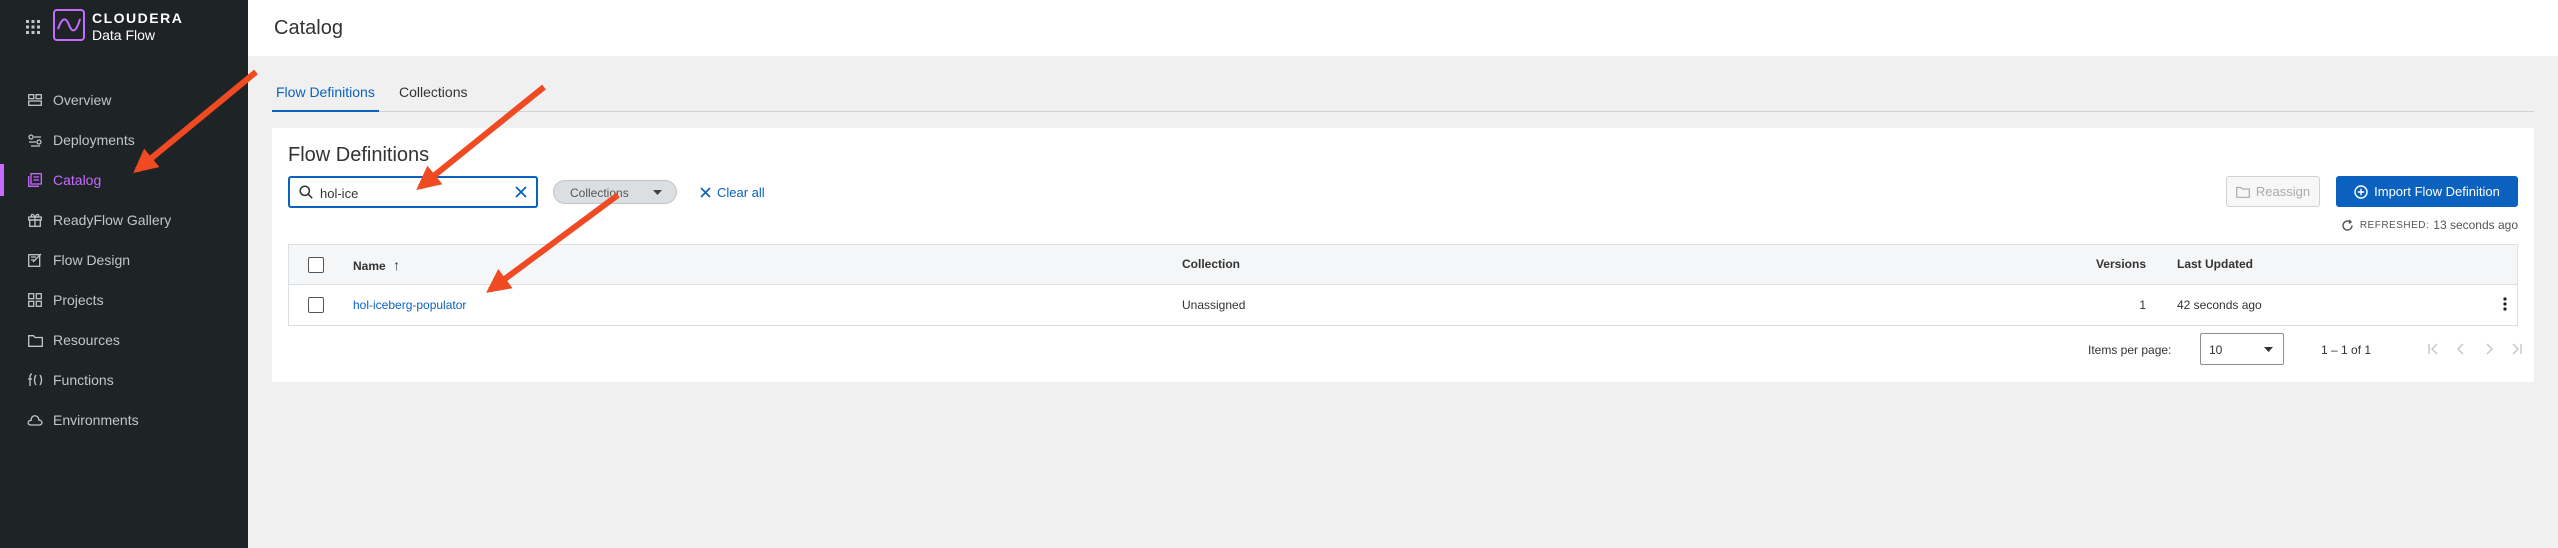 This screenshot has width=2558, height=548. Describe the element at coordinates (1214, 305) in the screenshot. I see `collection-cell: Unassigned` at that location.